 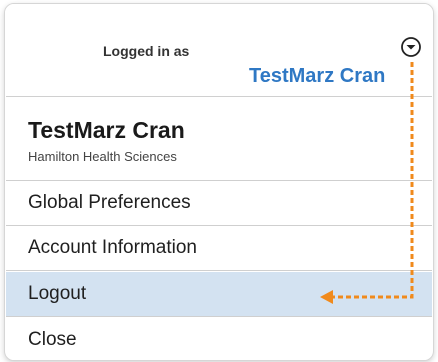 I want to click on menu-item-account-information: Account Information, so click(x=219, y=248).